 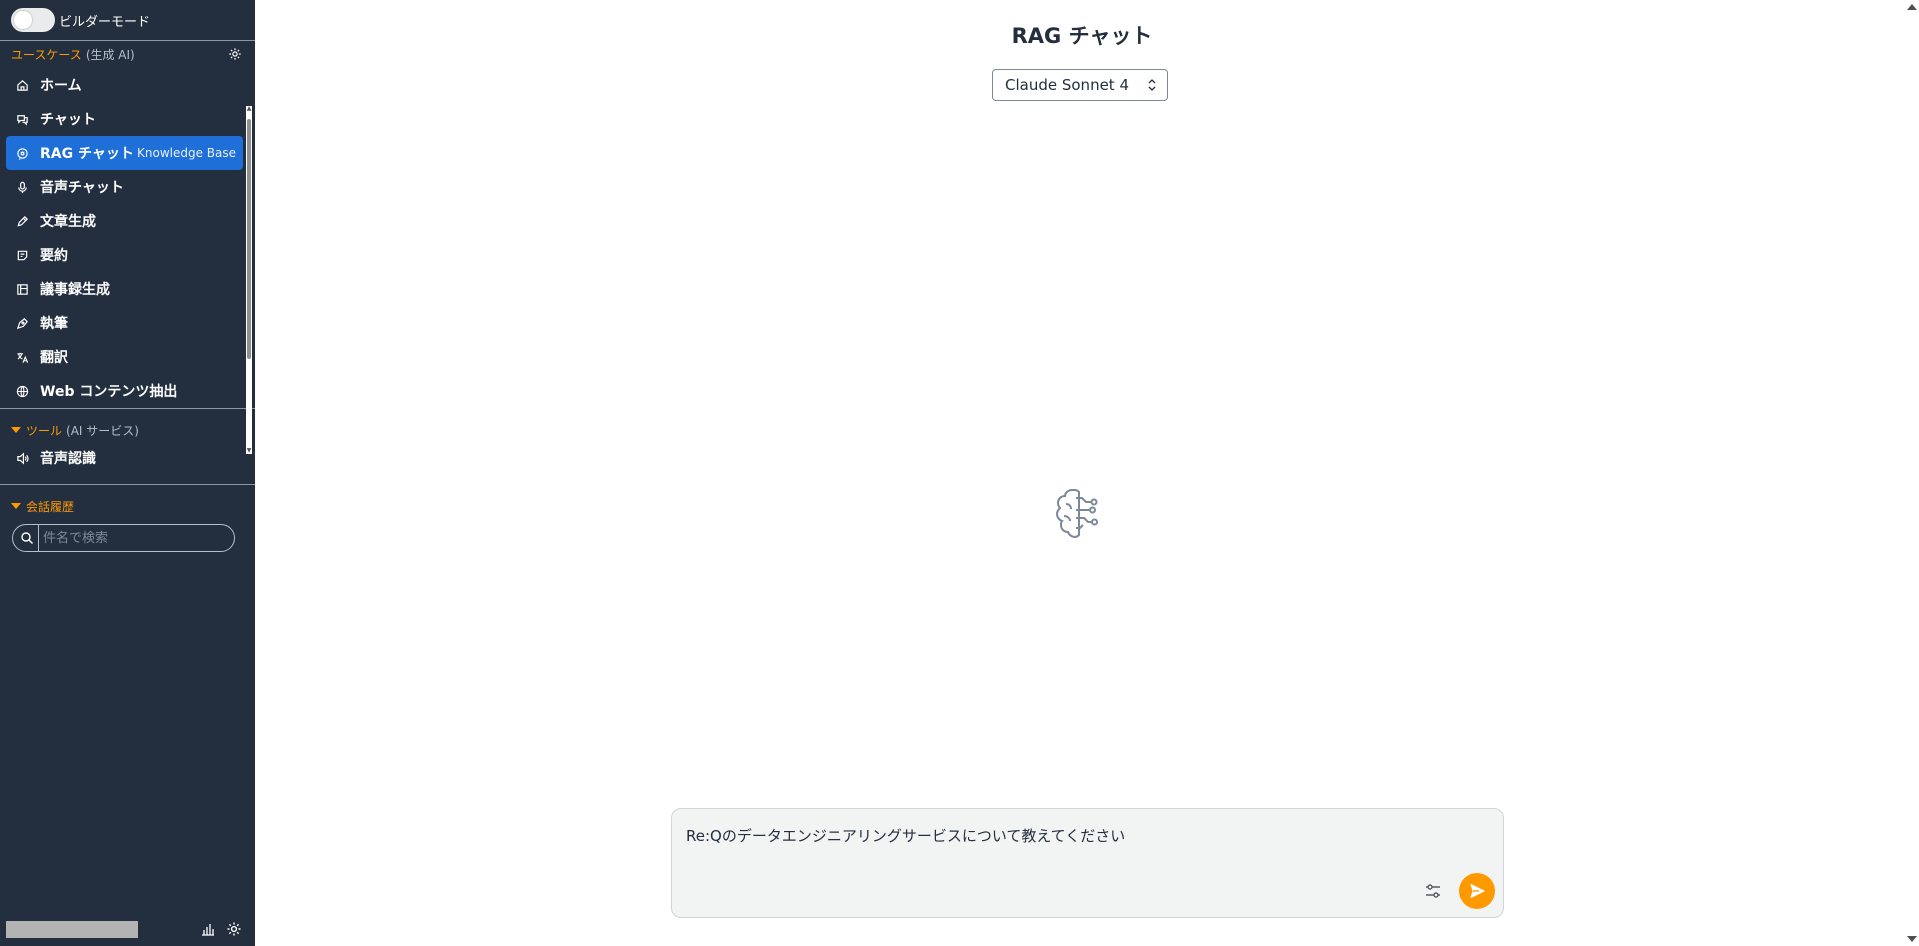 I want to click on builder-mode-row: ビルダーモード, so click(x=127, y=20).